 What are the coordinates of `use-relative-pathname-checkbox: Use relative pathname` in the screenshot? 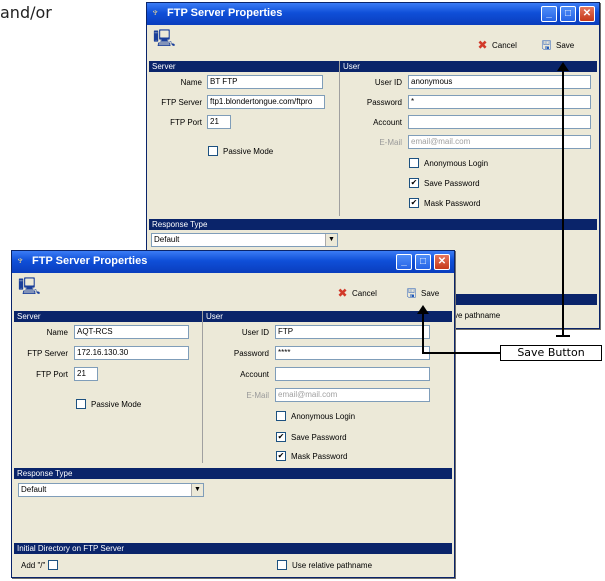 It's located at (324, 565).